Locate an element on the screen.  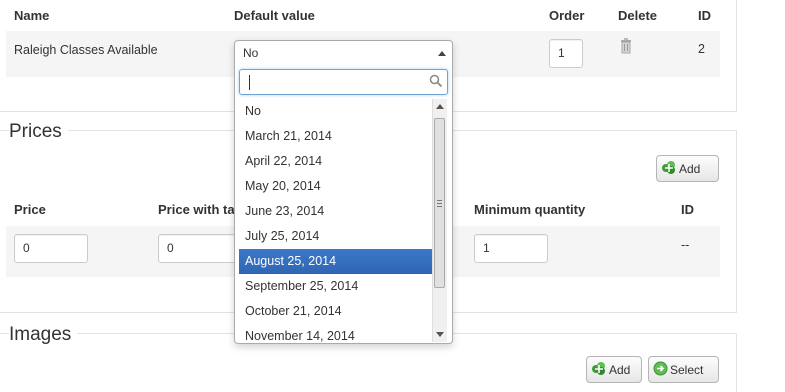
prices-add-label: Add is located at coordinates (690, 168).